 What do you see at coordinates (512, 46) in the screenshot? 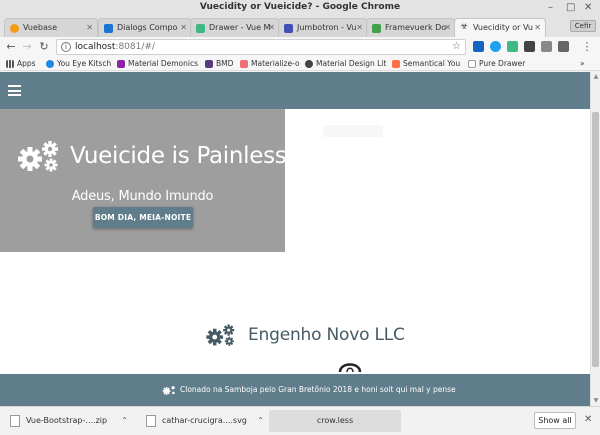
I see `vue-devtools-icon` at bounding box center [512, 46].